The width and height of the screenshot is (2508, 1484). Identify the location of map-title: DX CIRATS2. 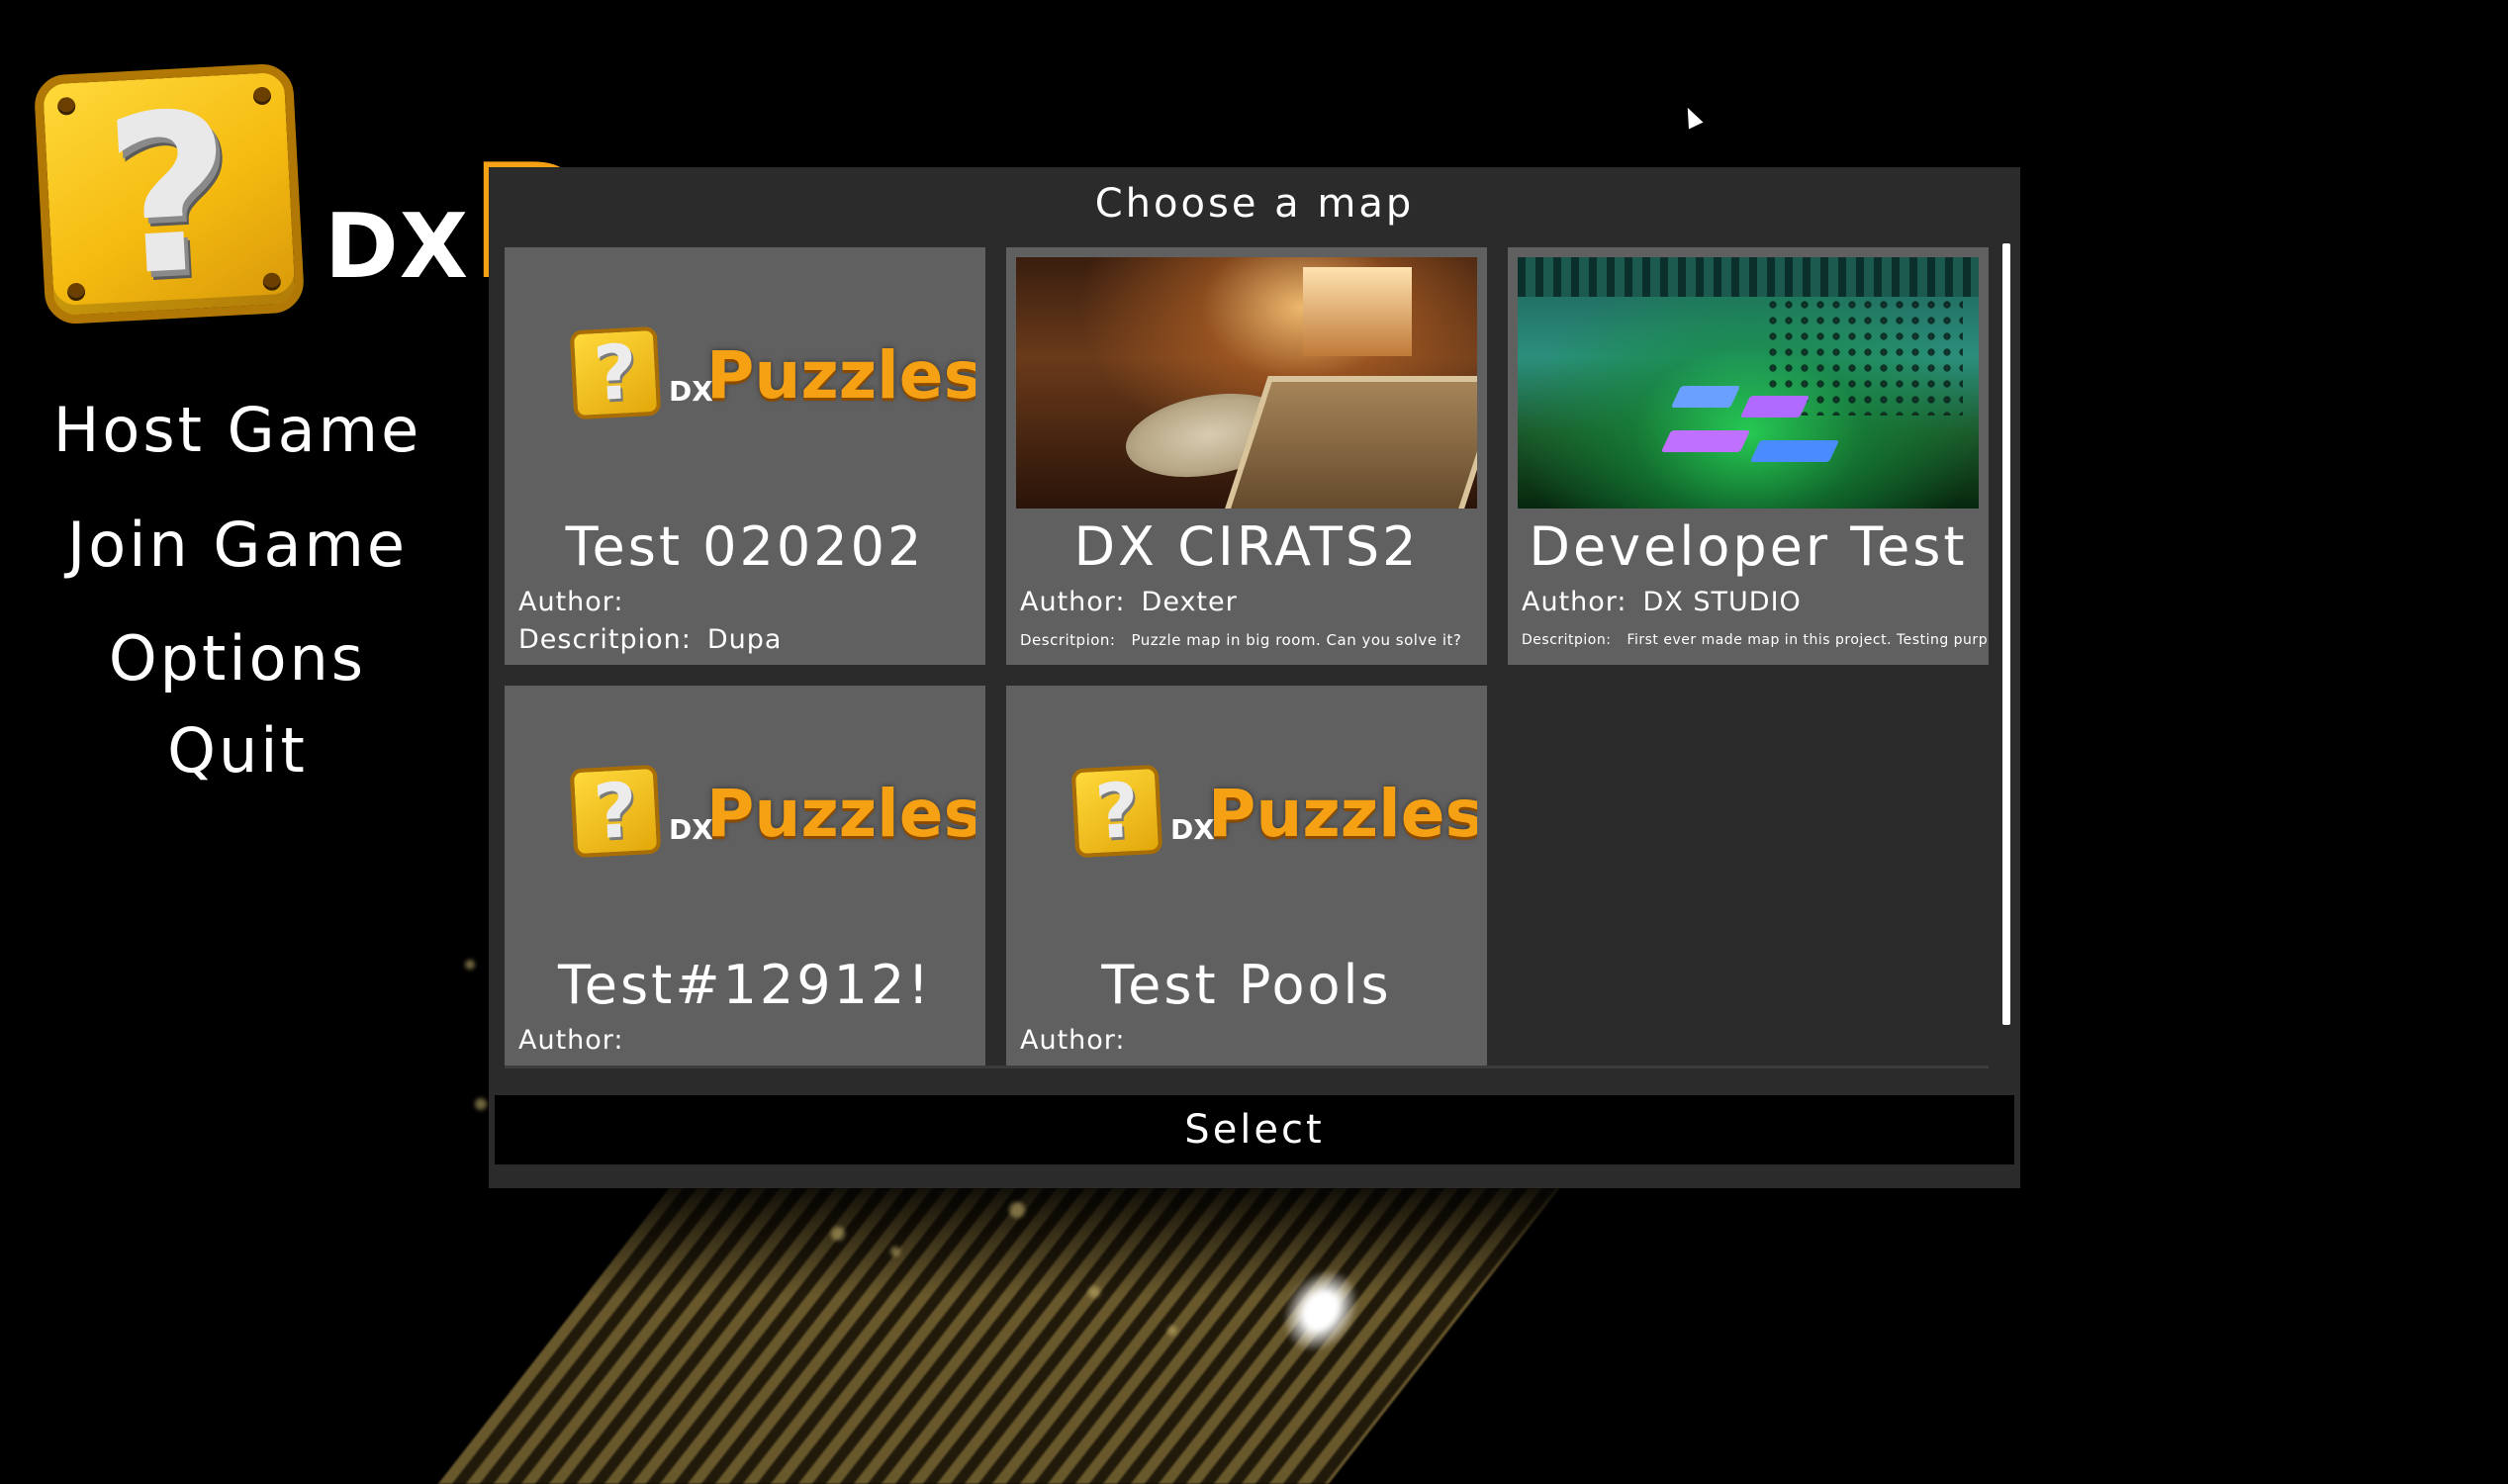
(1246, 546).